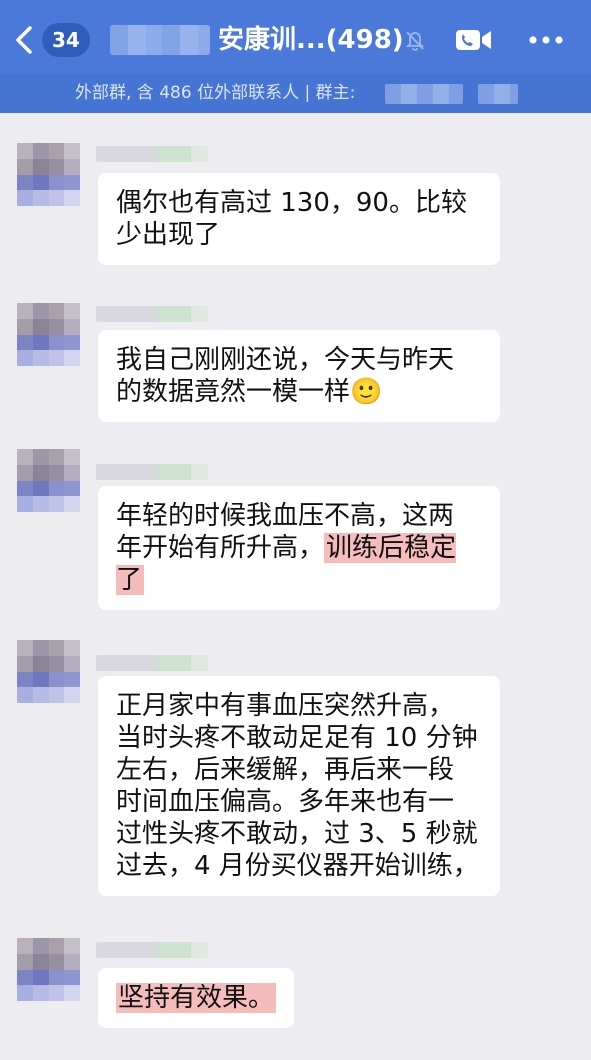 The width and height of the screenshot is (591, 1060). I want to click on chat-title: 安康训...(498), so click(311, 40).